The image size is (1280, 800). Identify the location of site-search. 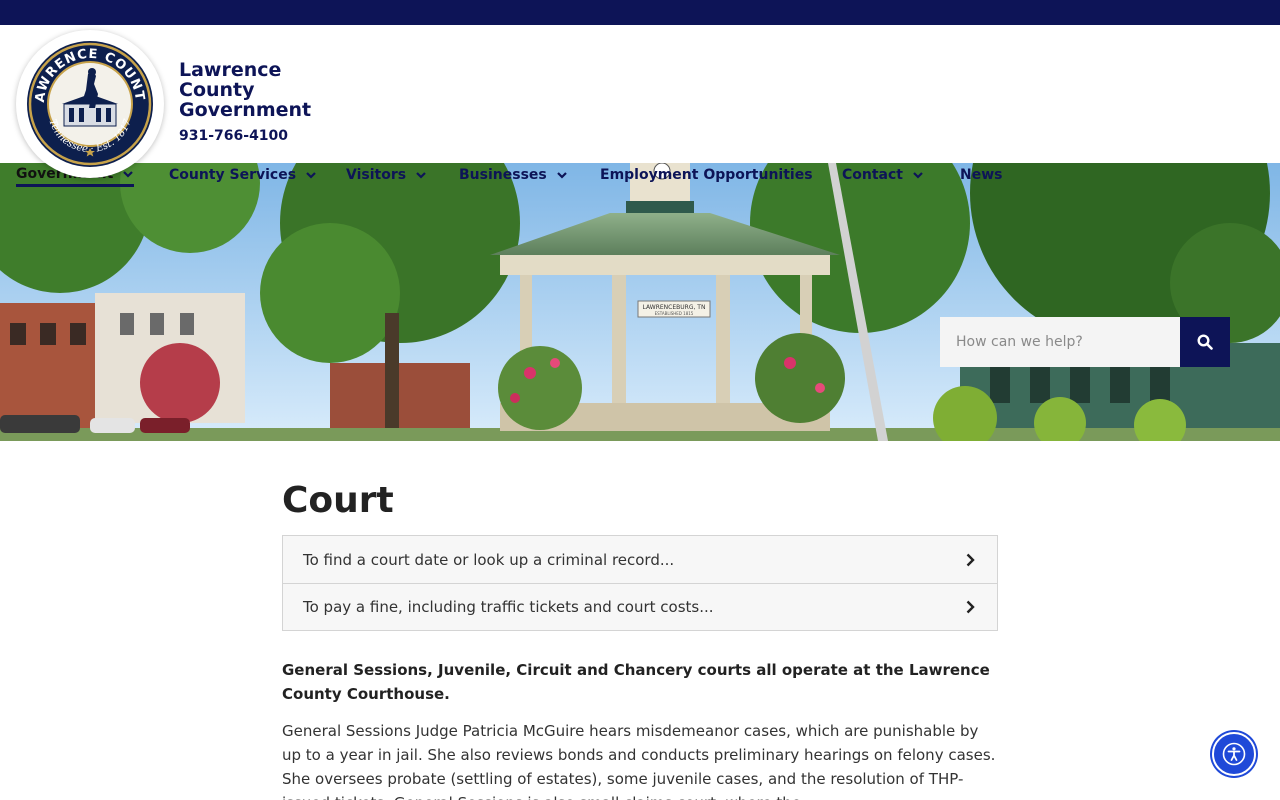
(1085, 342).